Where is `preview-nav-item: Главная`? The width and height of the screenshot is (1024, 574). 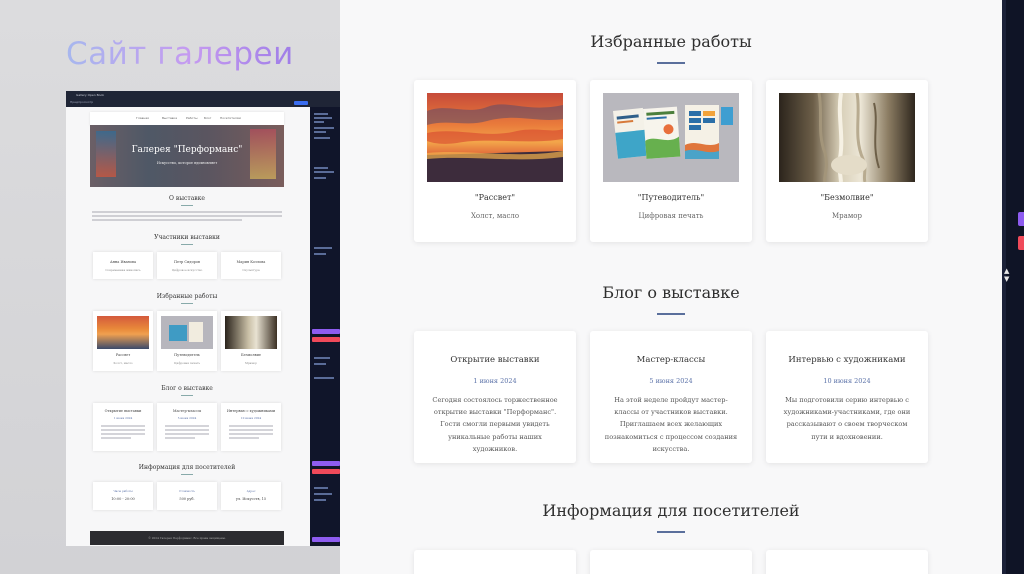 preview-nav-item: Главная is located at coordinates (142, 118).